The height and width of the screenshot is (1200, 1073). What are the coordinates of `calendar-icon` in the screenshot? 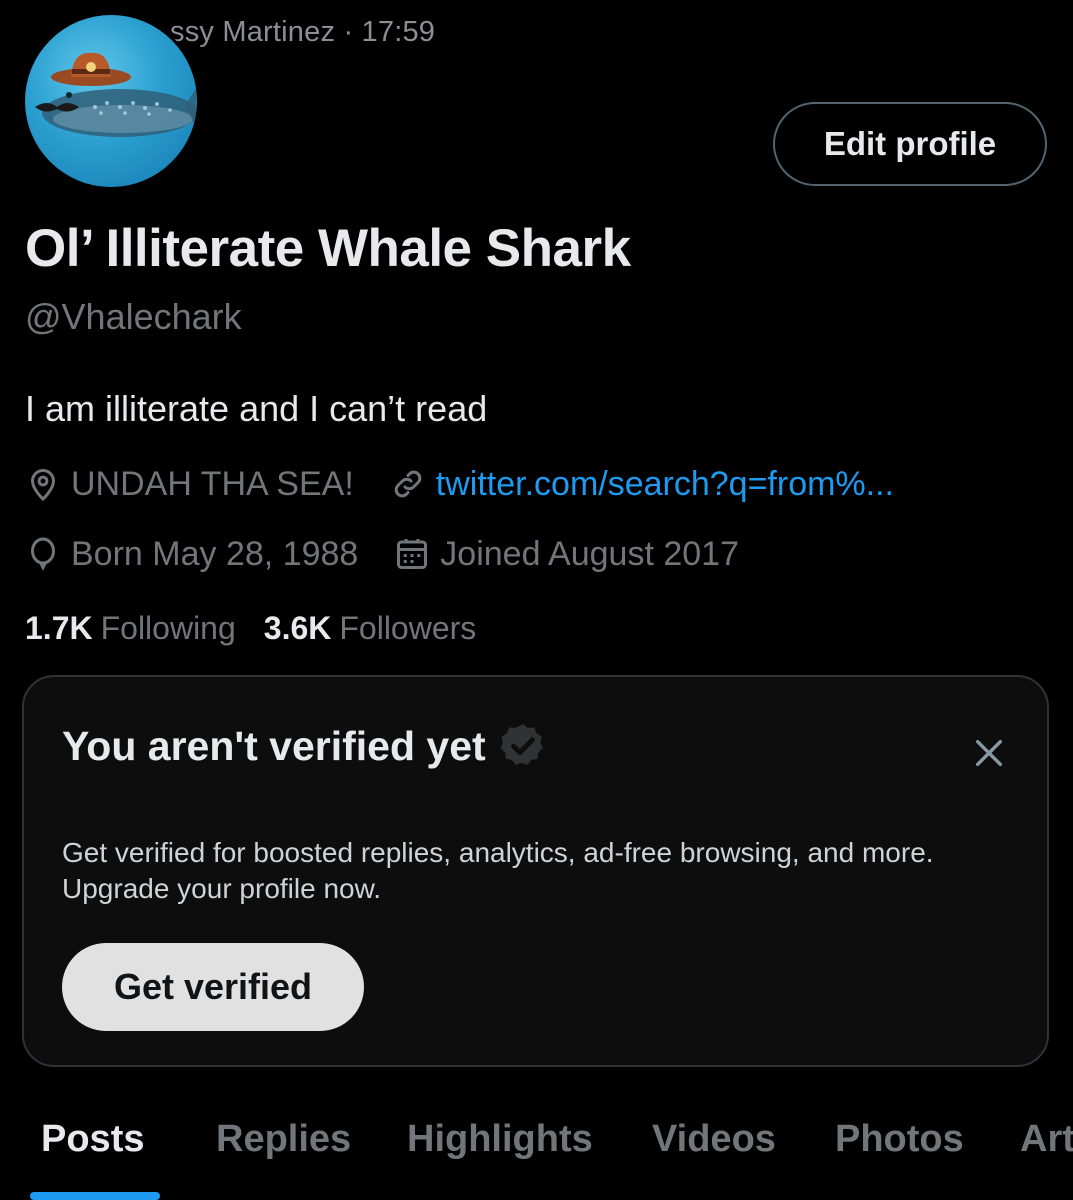 It's located at (412, 554).